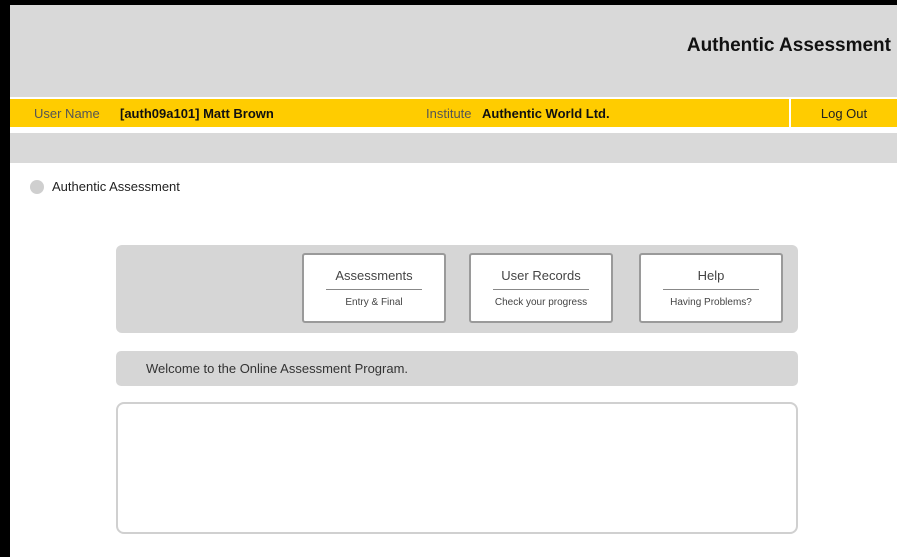 Image resolution: width=897 pixels, height=557 pixels. I want to click on user-records-button: User Records Check your progress, so click(541, 288).